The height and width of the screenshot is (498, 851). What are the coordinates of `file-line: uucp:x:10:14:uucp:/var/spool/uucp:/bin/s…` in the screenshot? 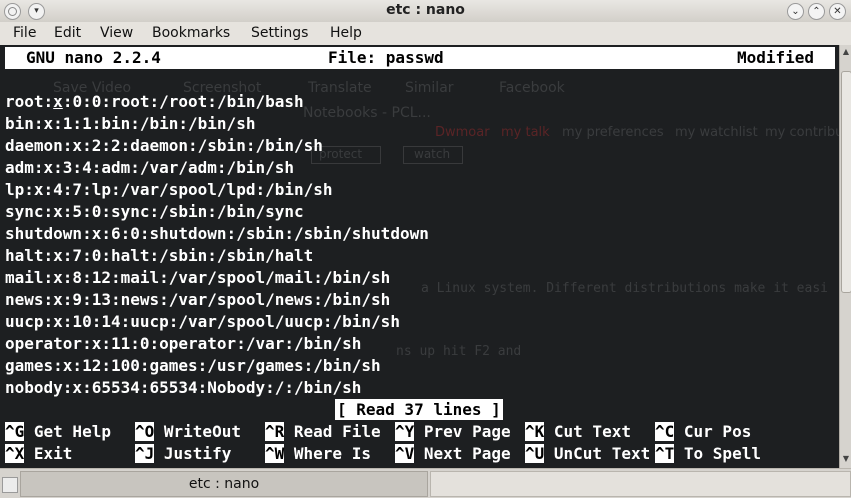 It's located at (202, 322).